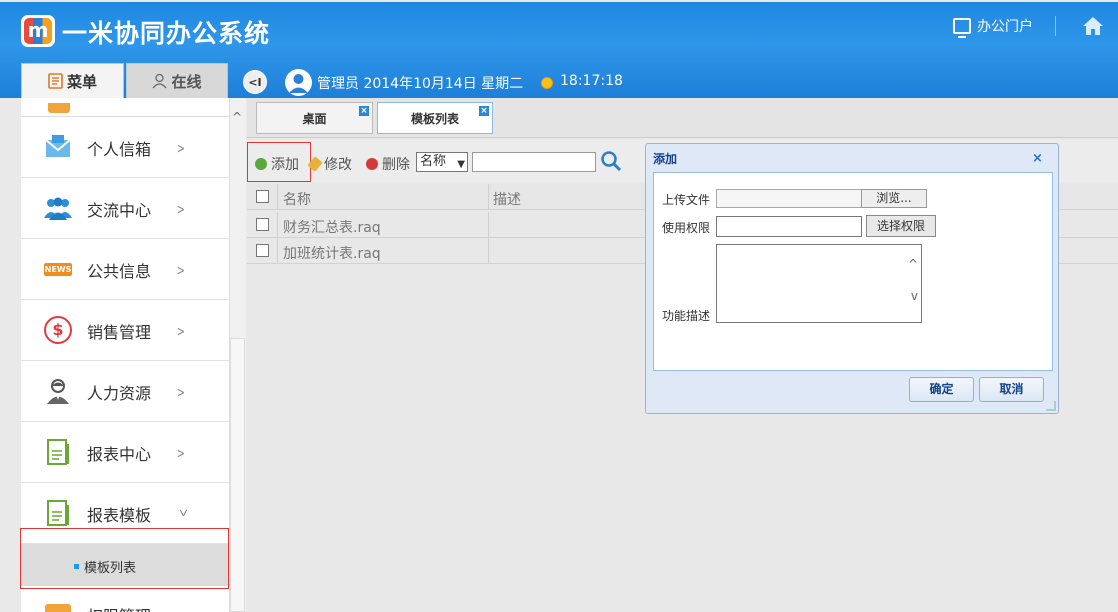 This screenshot has height=612, width=1118. I want to click on search-icon, so click(611, 161).